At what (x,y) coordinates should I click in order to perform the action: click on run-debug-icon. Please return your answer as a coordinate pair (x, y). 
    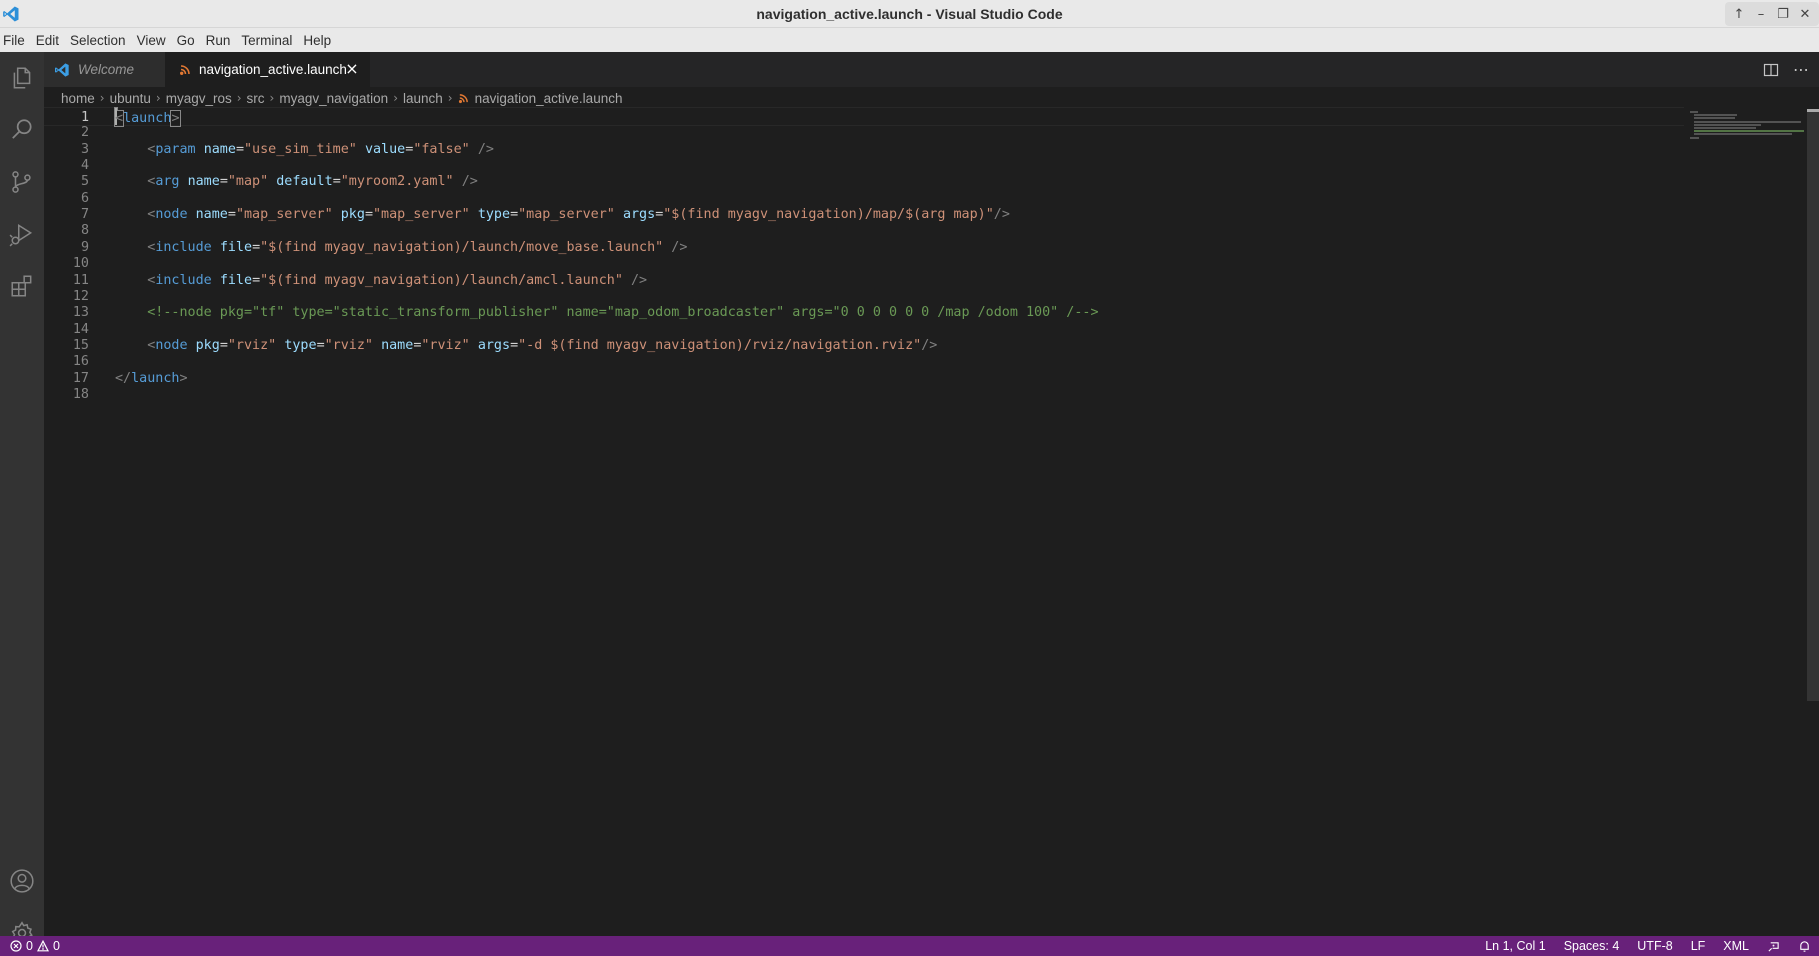
    Looking at the image, I should click on (21, 235).